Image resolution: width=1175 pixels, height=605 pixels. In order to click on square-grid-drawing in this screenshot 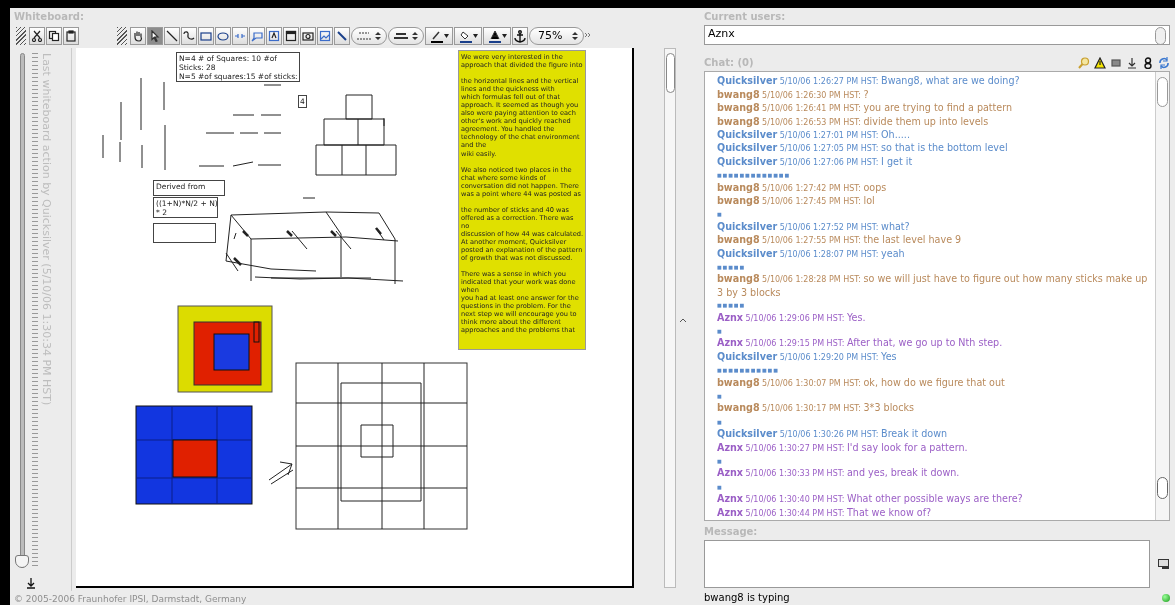, I will do `click(194, 455)`.